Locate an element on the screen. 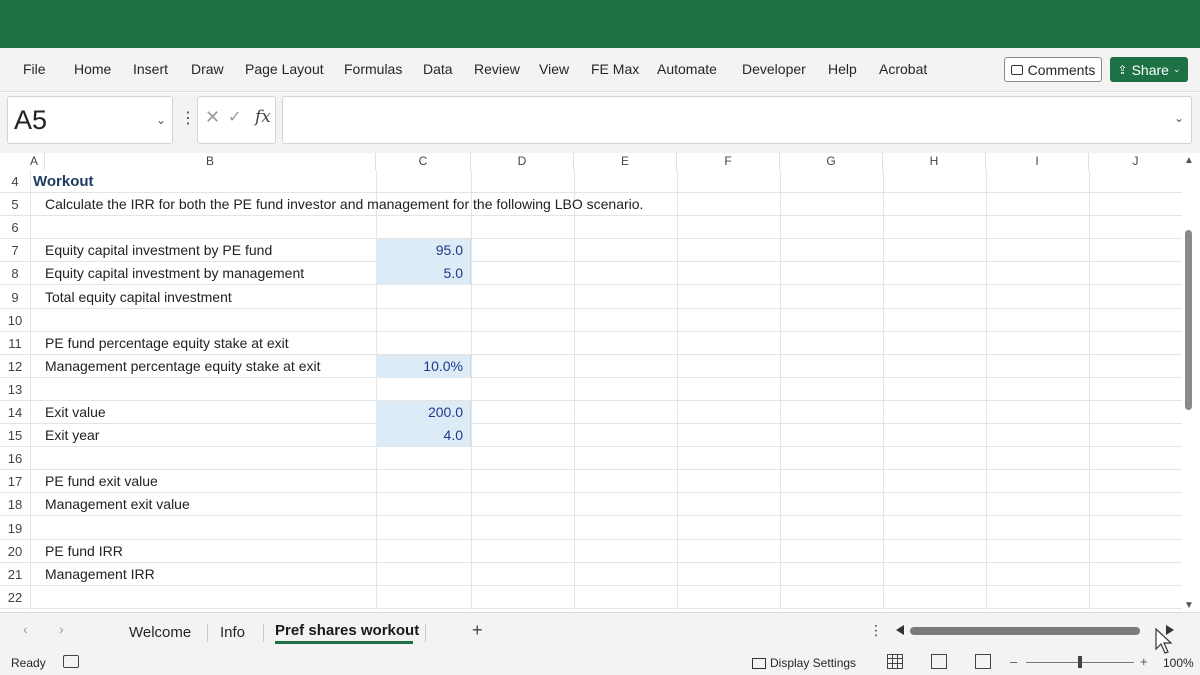  tab-fe-max: FE Max is located at coordinates (615, 69).